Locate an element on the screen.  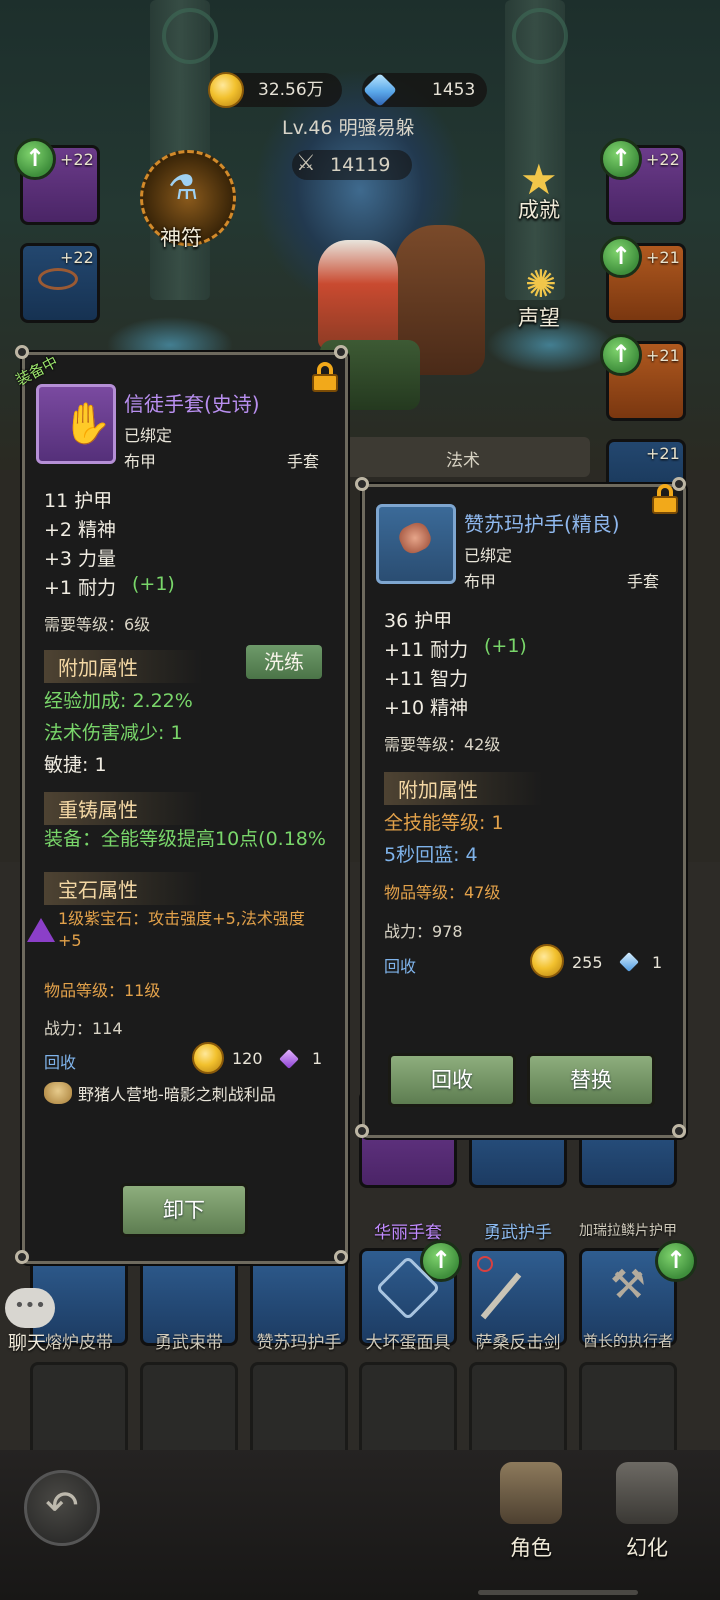
gold-coin-icon is located at coordinates (226, 90).